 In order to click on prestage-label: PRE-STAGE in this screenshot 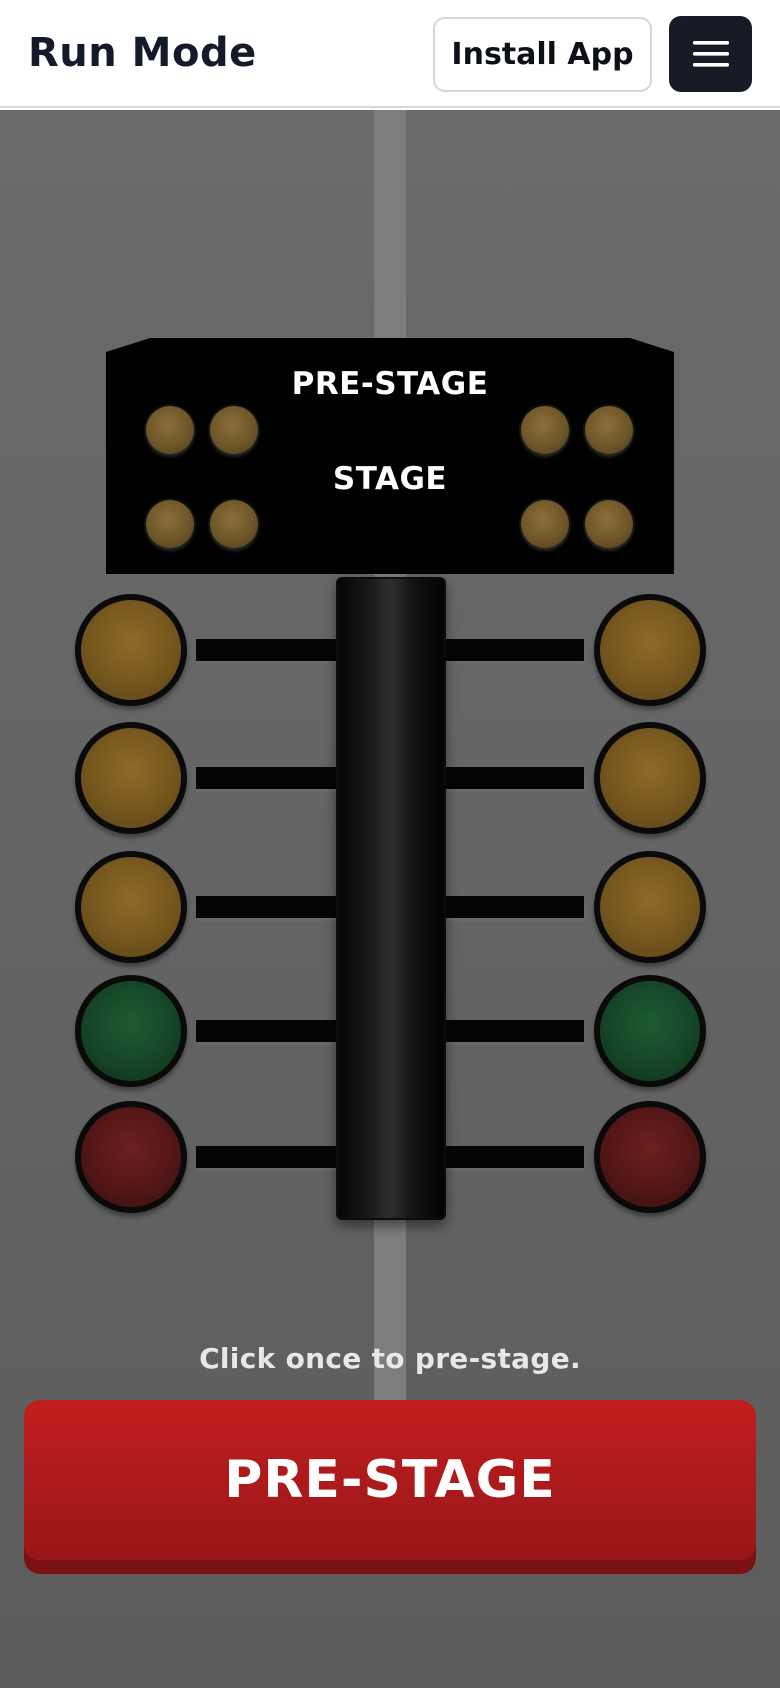, I will do `click(390, 384)`.